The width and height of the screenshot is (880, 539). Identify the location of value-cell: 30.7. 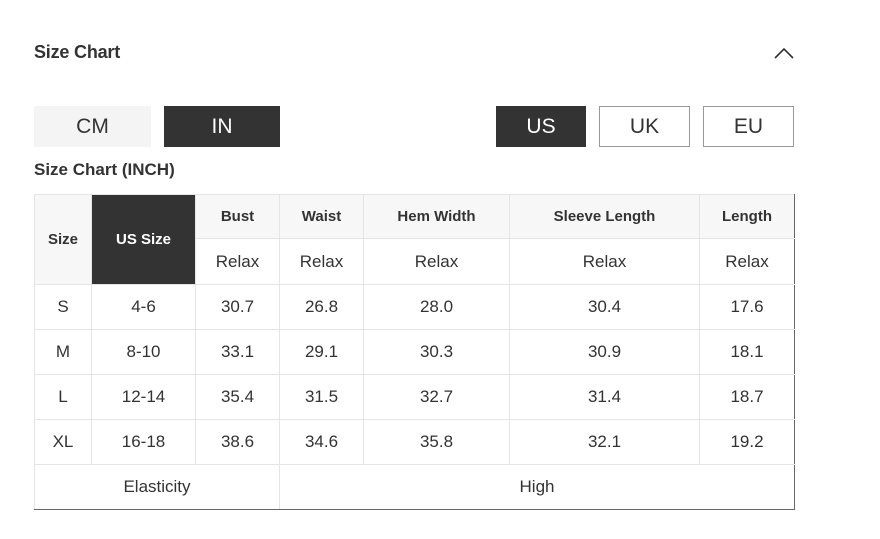
(237, 307).